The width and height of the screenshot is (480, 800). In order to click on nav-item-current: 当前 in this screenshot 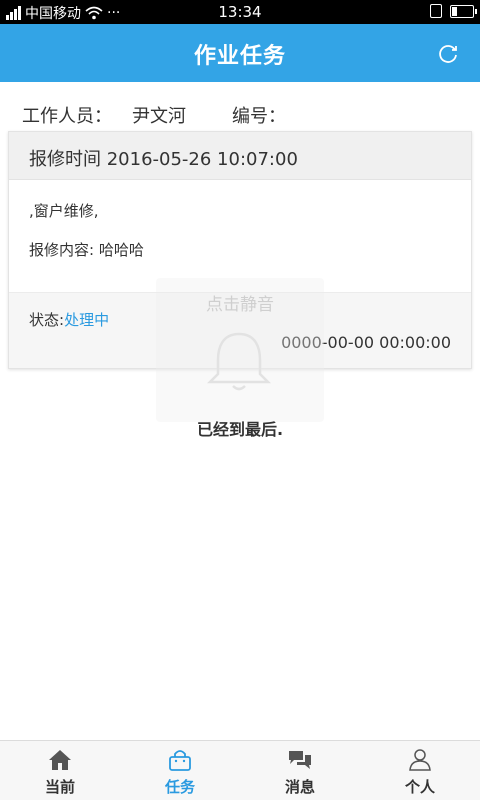, I will do `click(60, 770)`.